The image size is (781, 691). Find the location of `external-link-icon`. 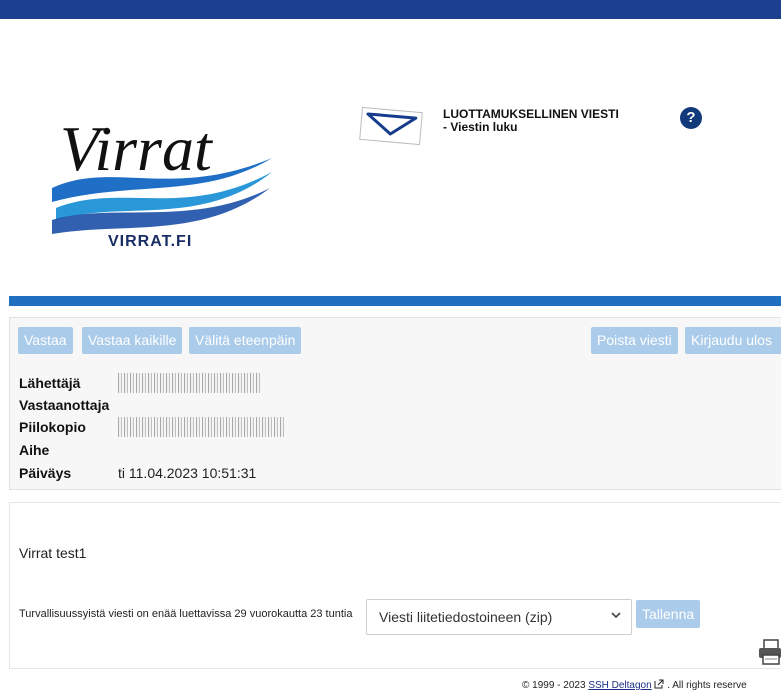

external-link-icon is located at coordinates (660, 685).